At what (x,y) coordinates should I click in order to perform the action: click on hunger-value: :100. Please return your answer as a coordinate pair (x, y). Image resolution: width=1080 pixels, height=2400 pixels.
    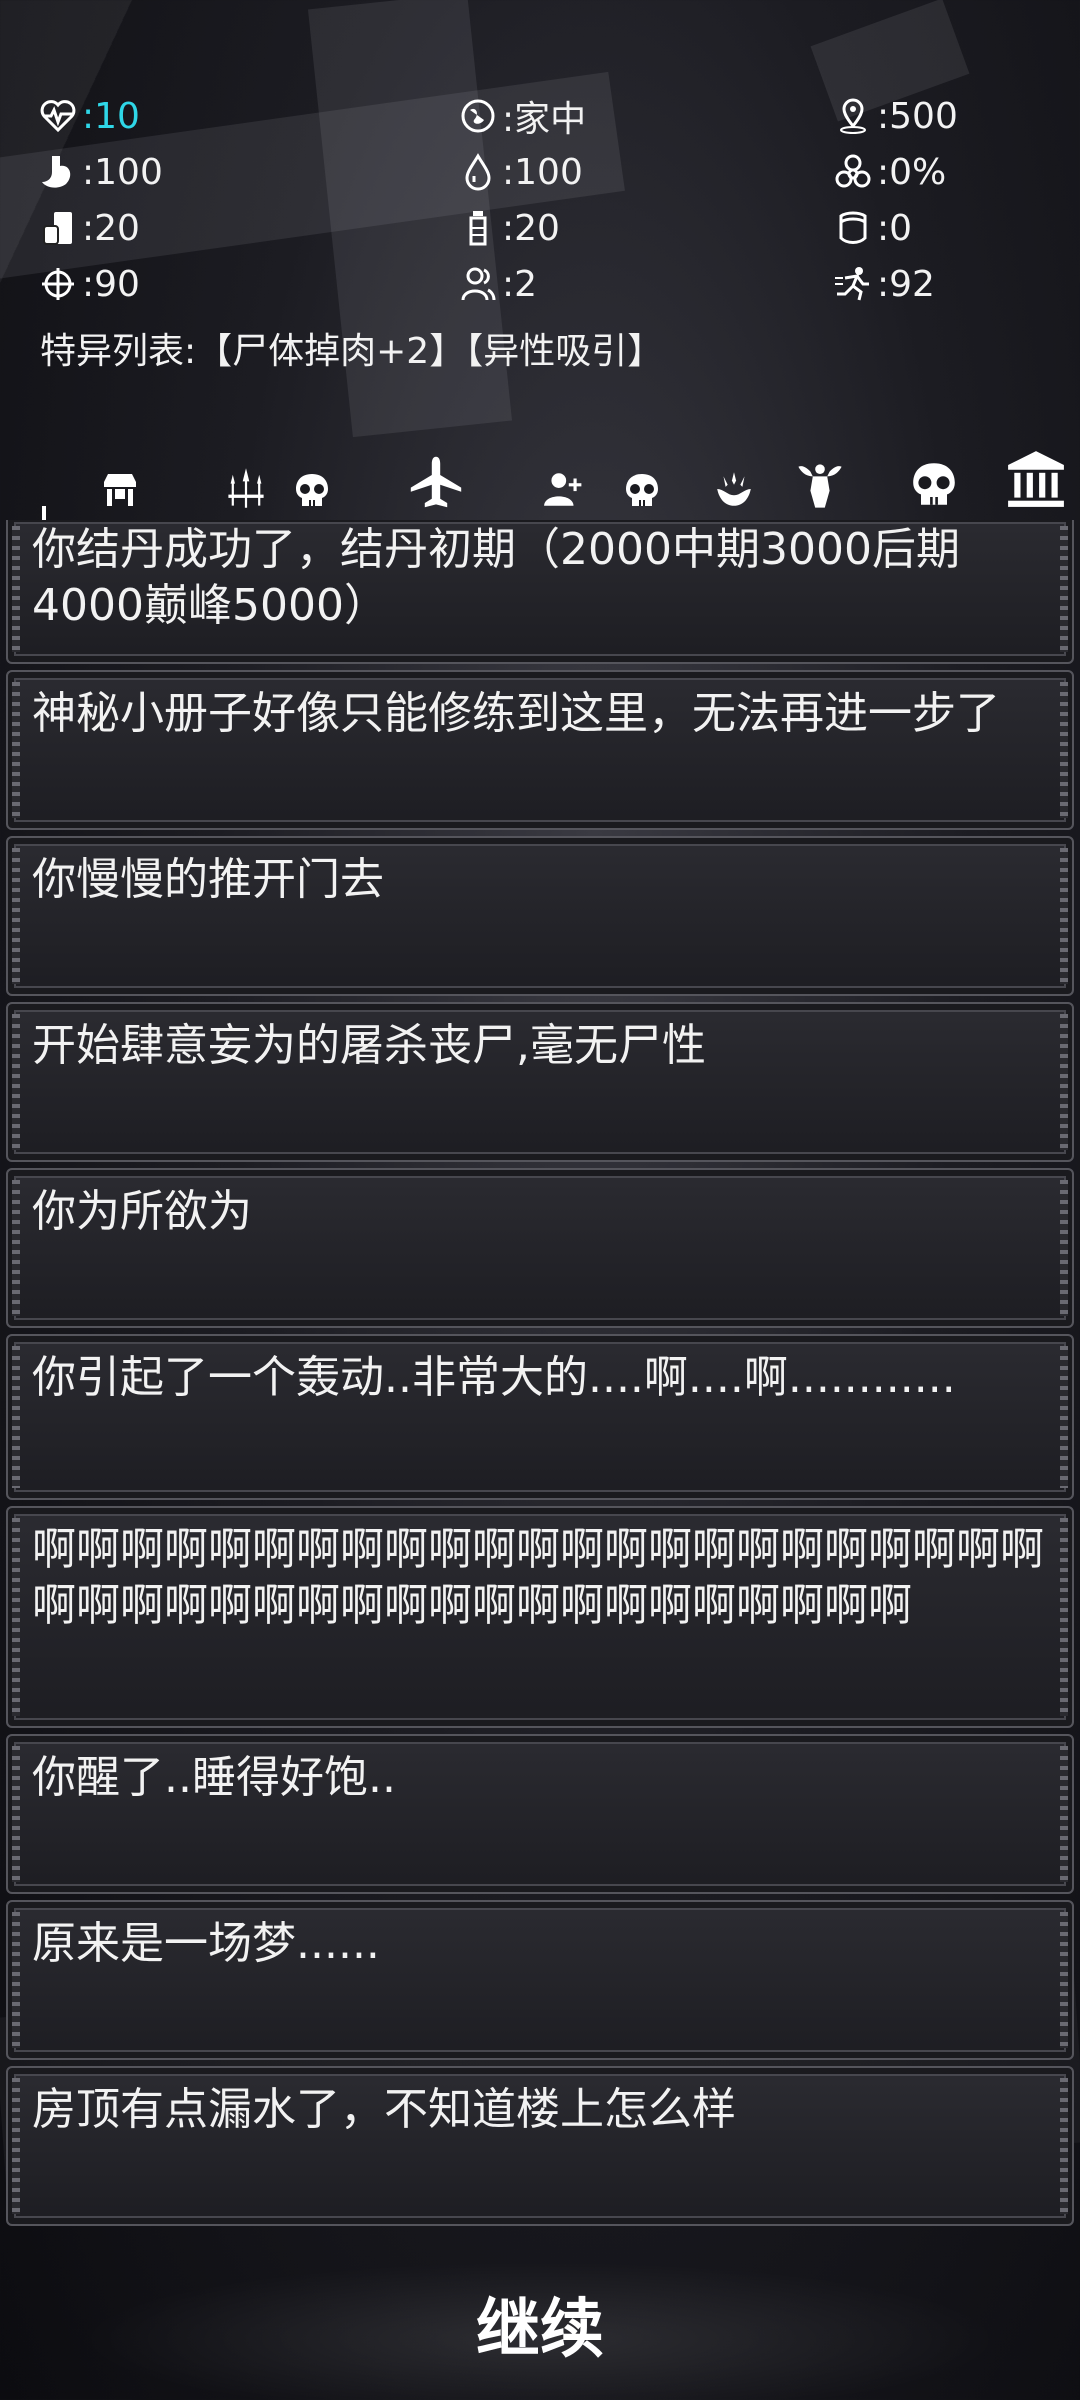
    Looking at the image, I should click on (122, 172).